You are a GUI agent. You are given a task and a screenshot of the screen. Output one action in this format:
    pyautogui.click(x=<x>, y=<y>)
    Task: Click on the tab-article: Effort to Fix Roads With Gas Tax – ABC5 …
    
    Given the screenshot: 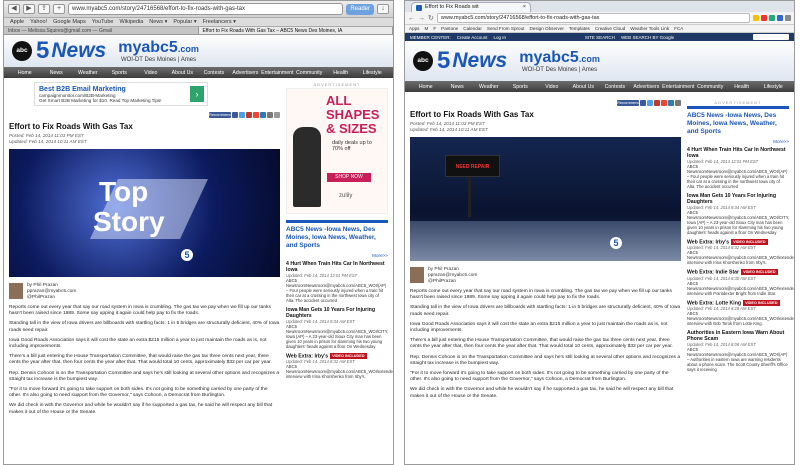 What is the action you would take?
    pyautogui.click(x=295, y=30)
    